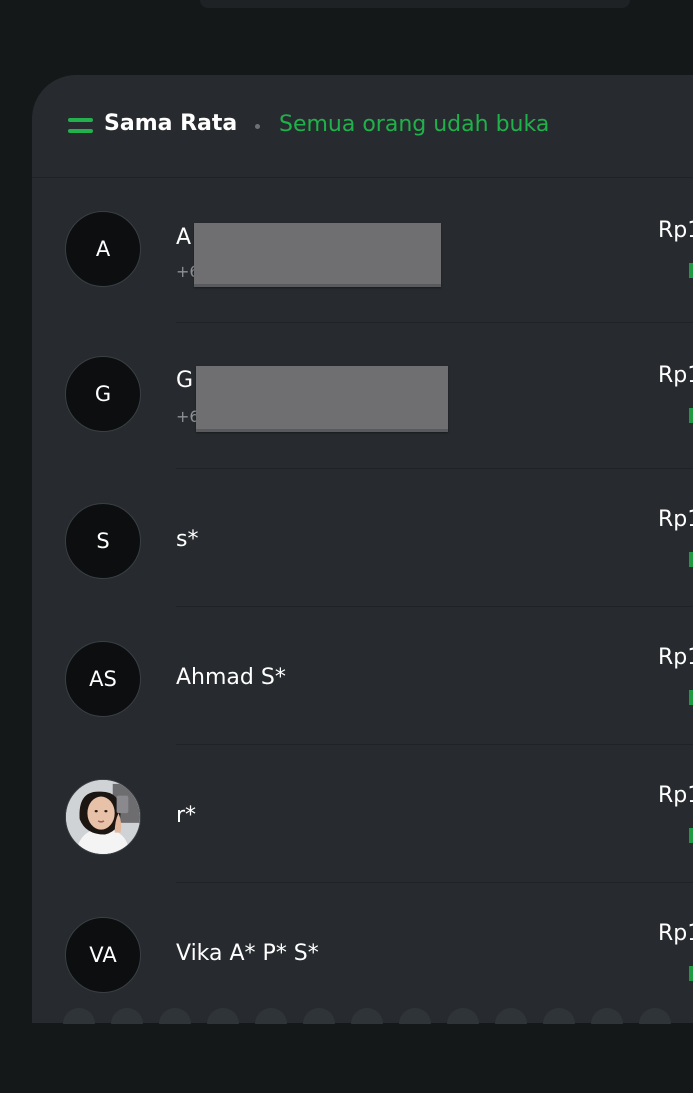  Describe the element at coordinates (186, 815) in the screenshot. I see `participant-name: r*` at that location.